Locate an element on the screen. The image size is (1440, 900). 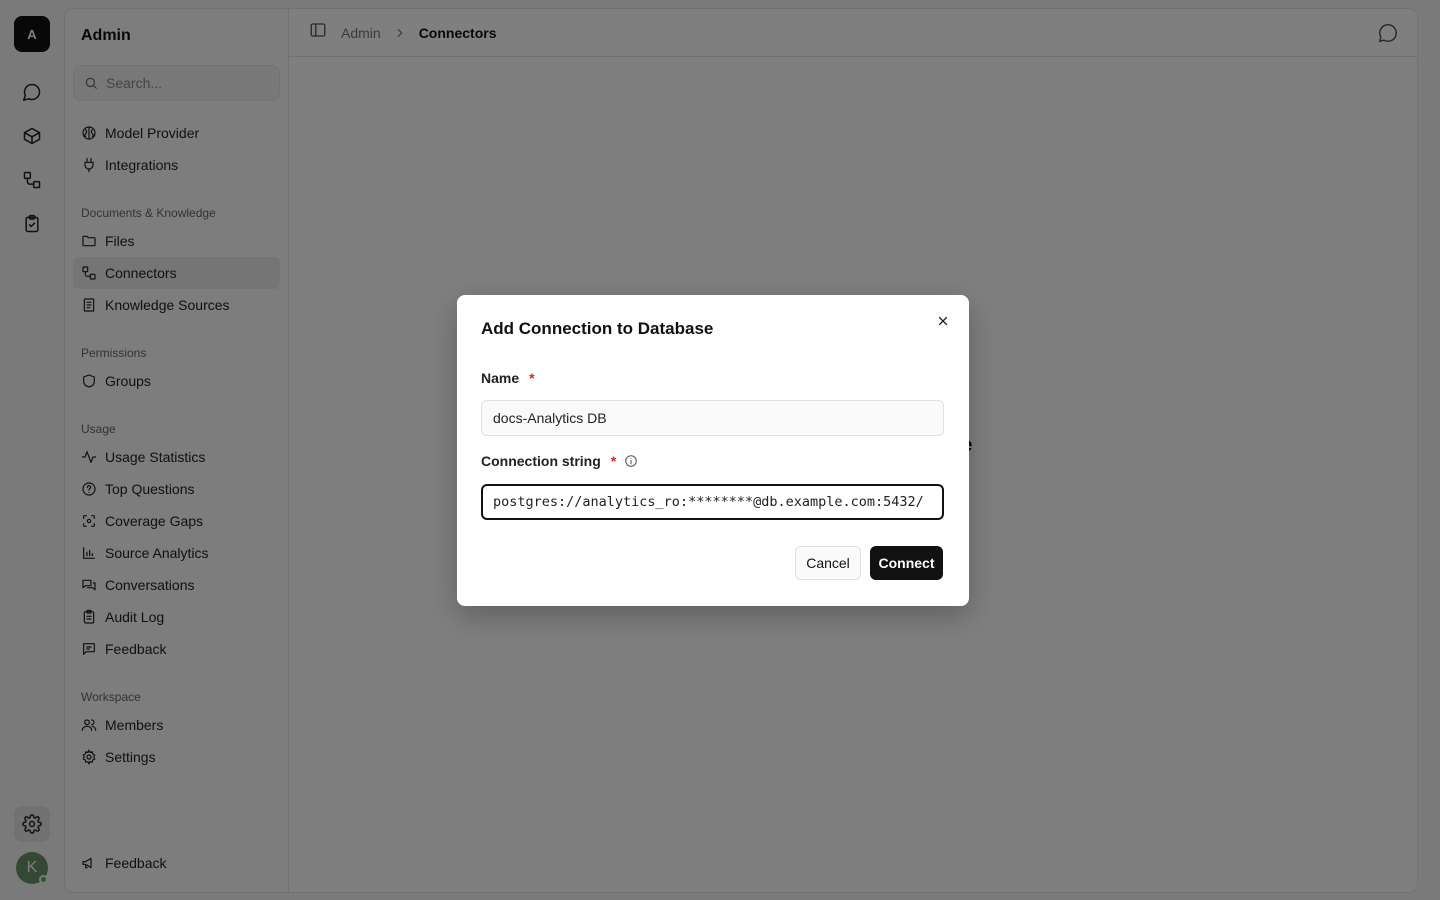
dialog-title: Add Connection to Database is located at coordinates (597, 328).